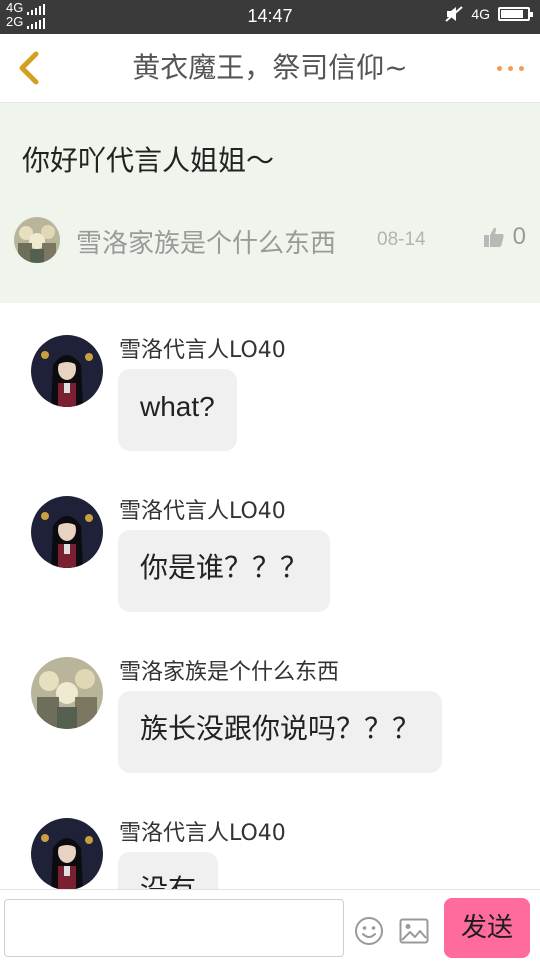 This screenshot has width=540, height=961. I want to click on mute-icon, so click(454, 14).